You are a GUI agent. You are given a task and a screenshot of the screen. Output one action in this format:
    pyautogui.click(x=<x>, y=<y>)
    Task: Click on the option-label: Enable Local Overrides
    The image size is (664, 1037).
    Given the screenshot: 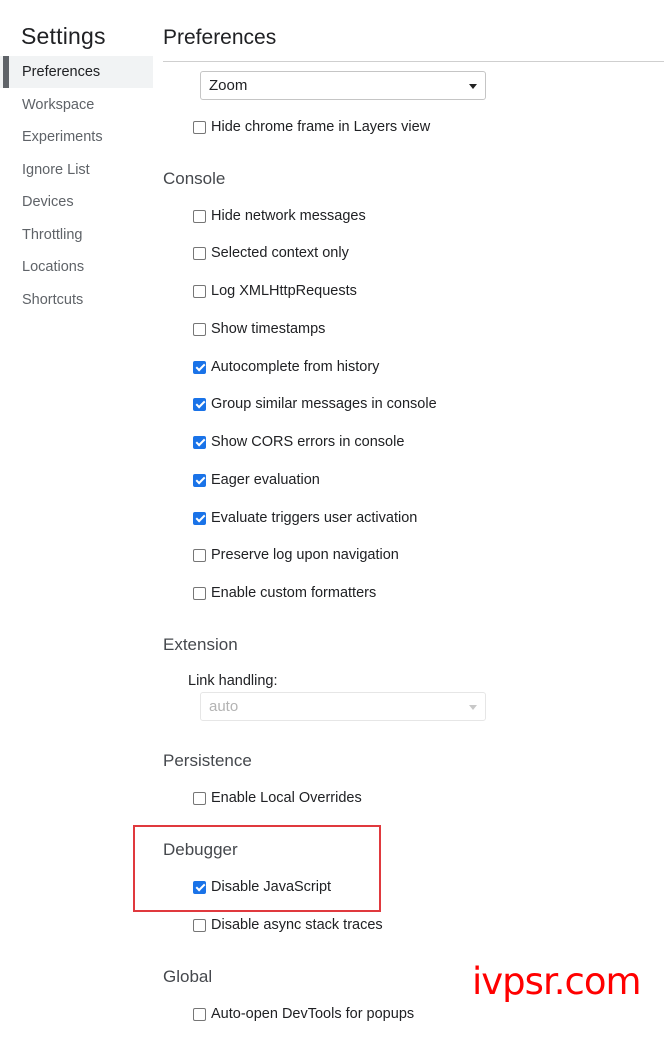 What is the action you would take?
    pyautogui.click(x=286, y=798)
    